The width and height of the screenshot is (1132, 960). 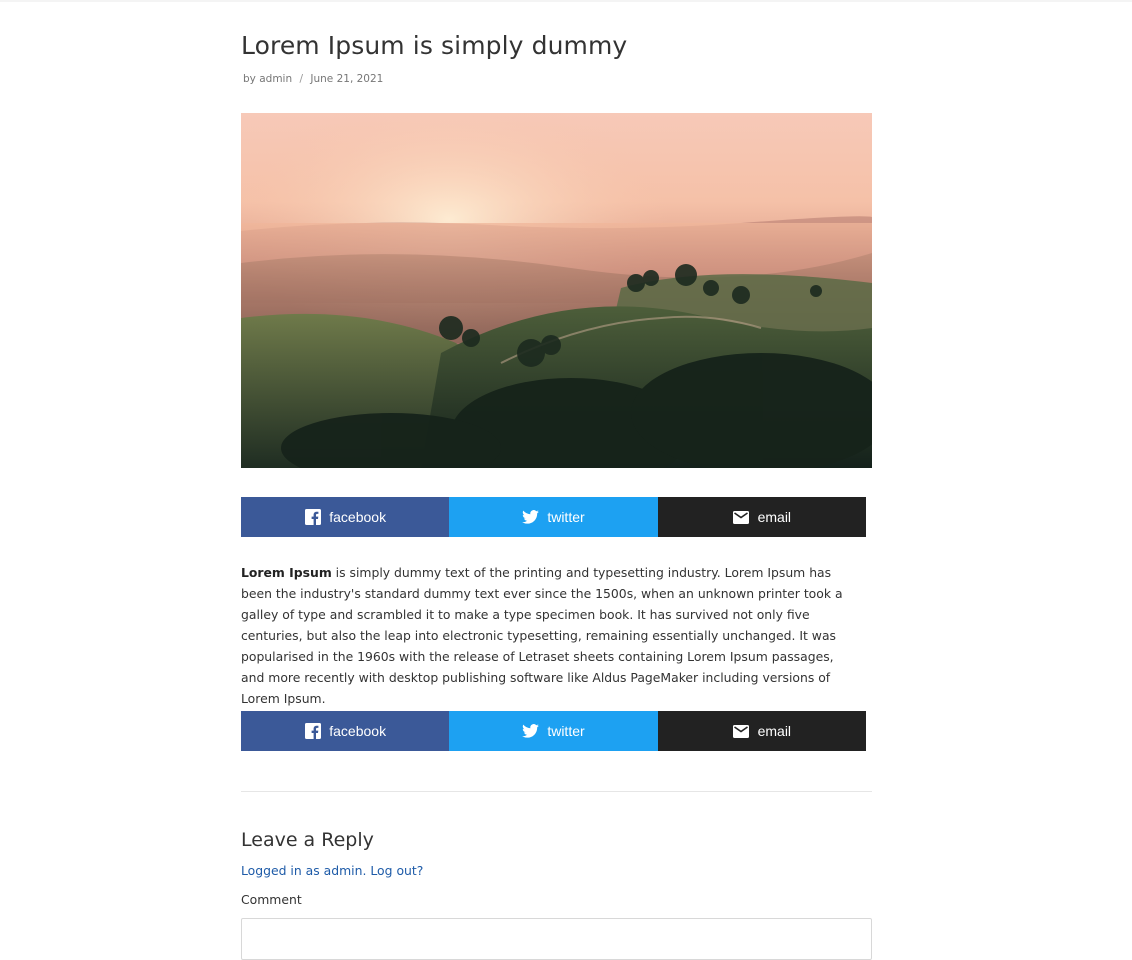 I want to click on body-lead: Lorem Ipsum, so click(x=286, y=572).